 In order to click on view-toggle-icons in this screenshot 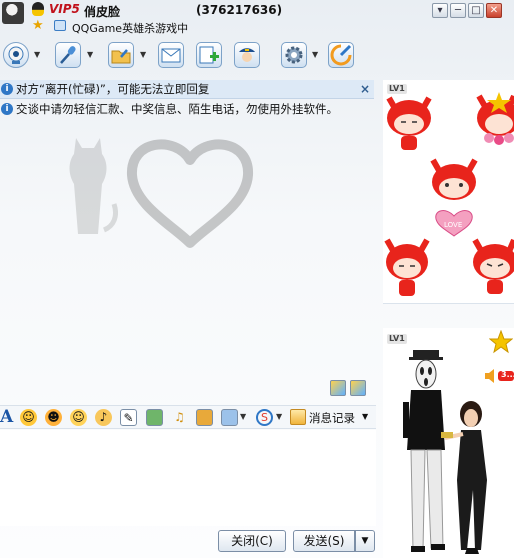, I will do `click(350, 389)`.